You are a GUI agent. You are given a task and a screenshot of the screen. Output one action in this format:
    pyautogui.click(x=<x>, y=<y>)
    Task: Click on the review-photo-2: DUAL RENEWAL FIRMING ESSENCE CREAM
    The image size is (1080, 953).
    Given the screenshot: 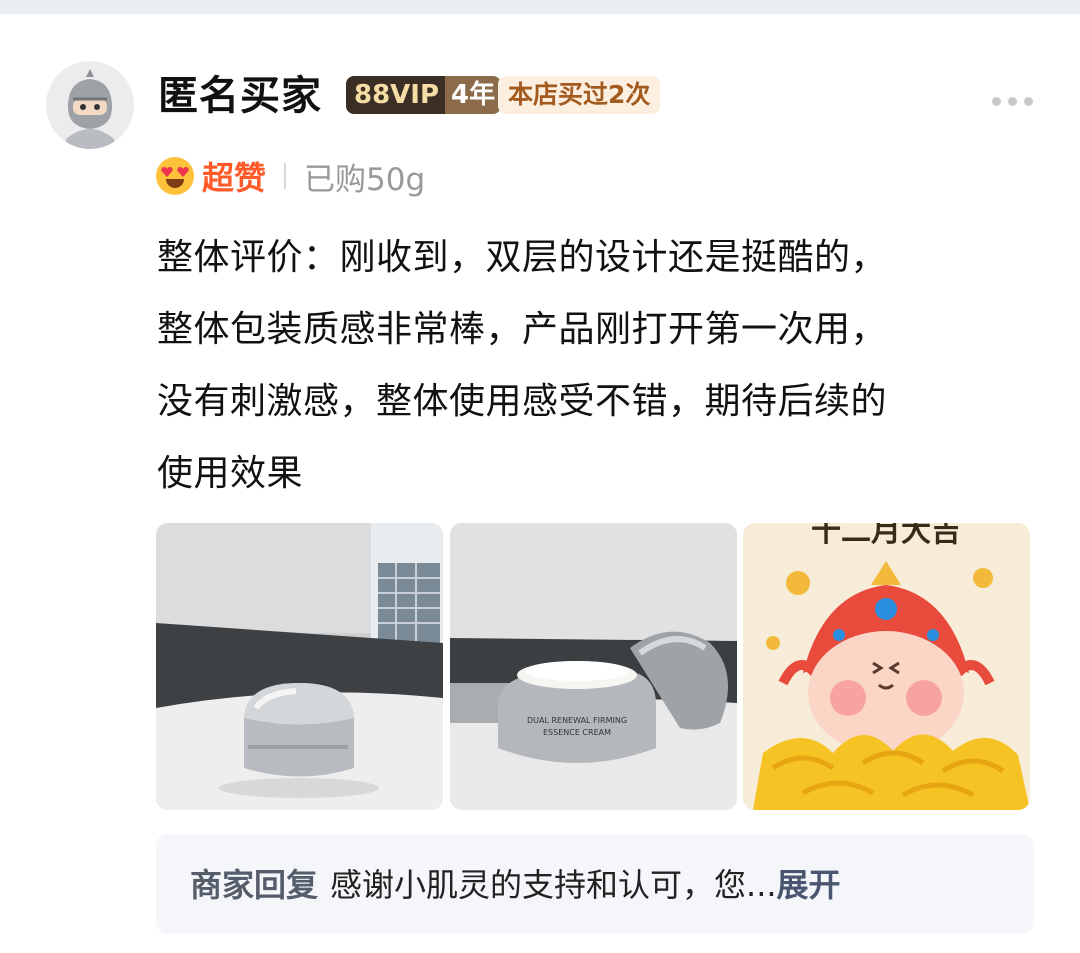 What is the action you would take?
    pyautogui.click(x=593, y=666)
    